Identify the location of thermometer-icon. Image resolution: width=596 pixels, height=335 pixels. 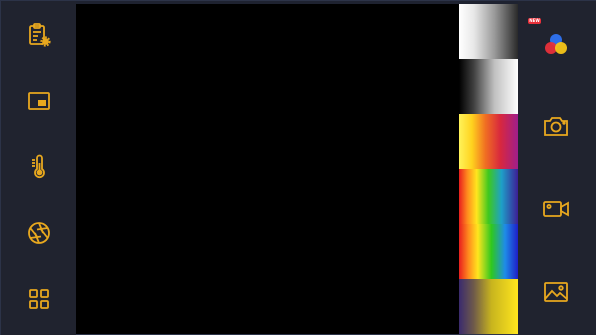
(39, 169).